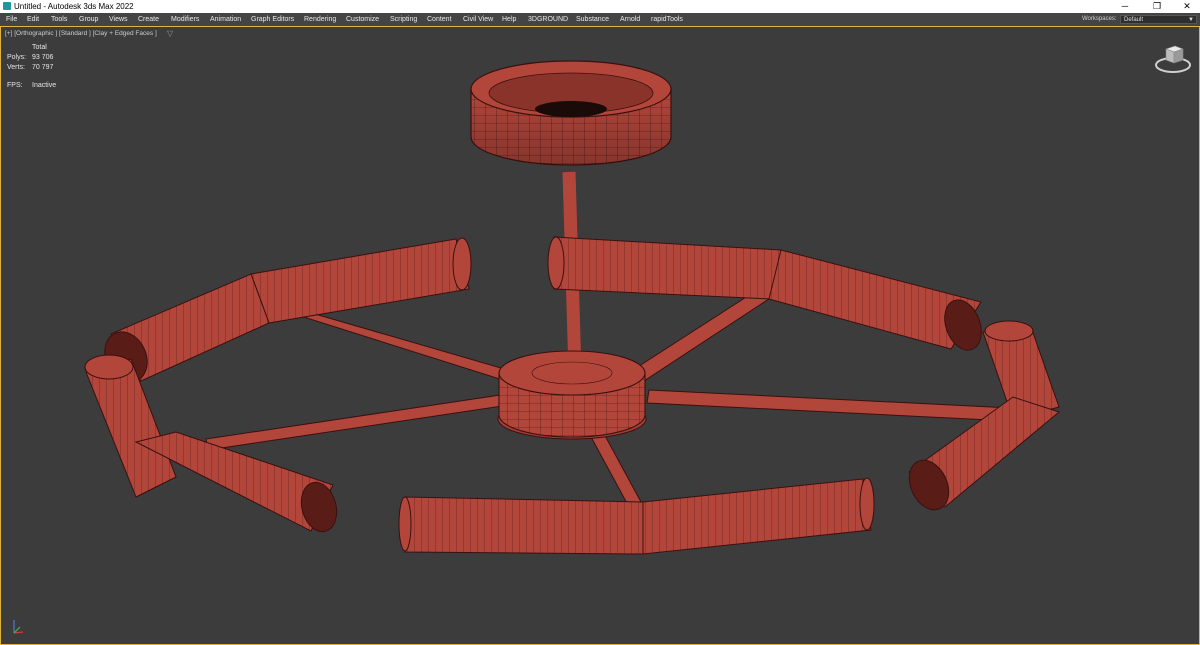 The image size is (1200, 645). What do you see at coordinates (44, 85) in the screenshot?
I see `fps-value: Inactive` at bounding box center [44, 85].